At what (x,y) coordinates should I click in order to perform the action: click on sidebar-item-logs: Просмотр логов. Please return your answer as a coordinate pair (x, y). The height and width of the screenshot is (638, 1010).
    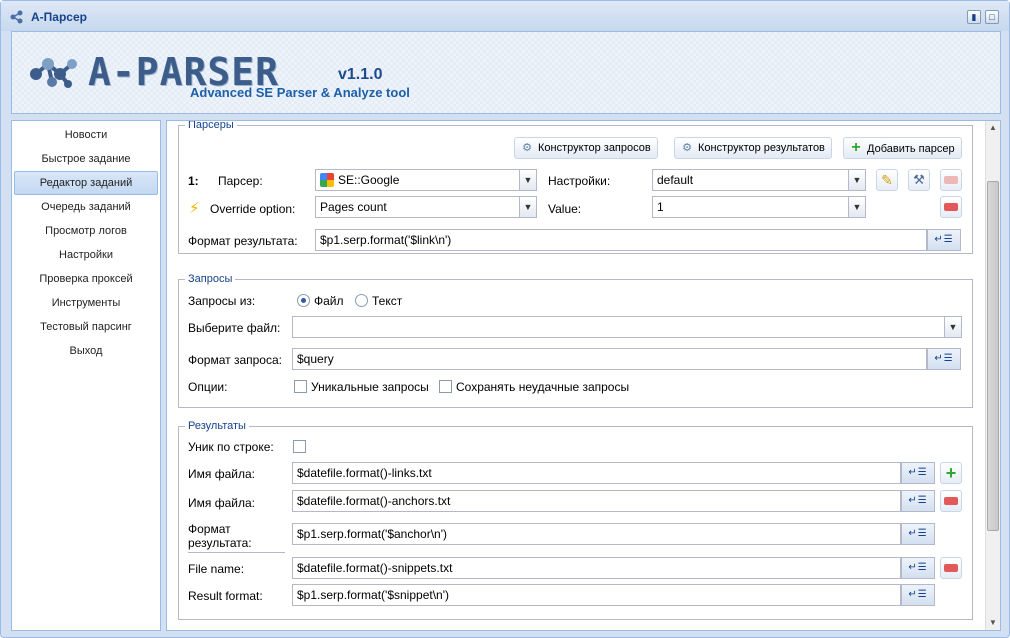
    Looking at the image, I should click on (86, 231).